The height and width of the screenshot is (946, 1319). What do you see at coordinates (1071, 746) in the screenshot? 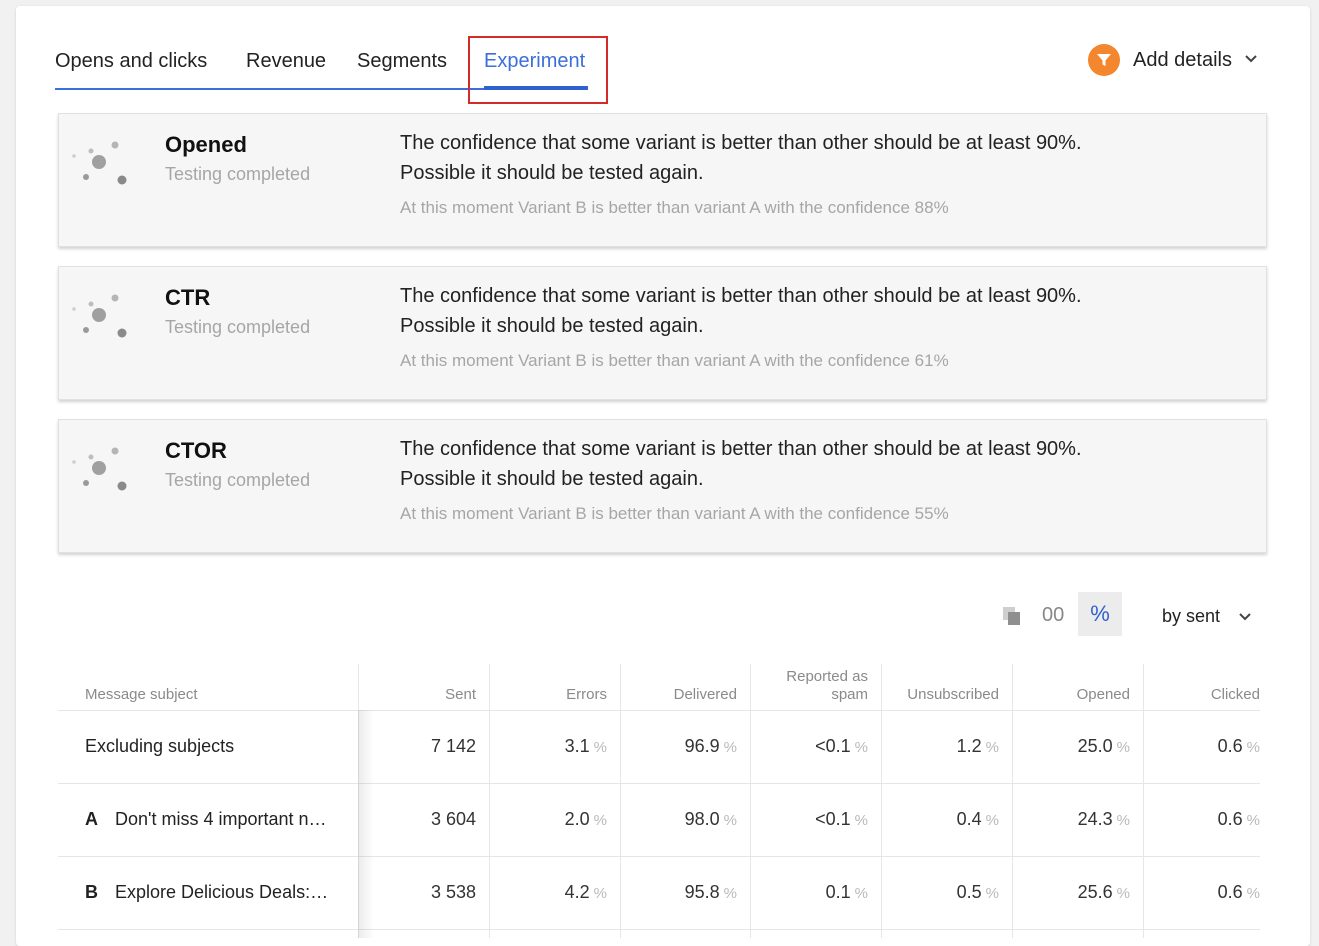
I see `cell-opened: 25.0%` at bounding box center [1071, 746].